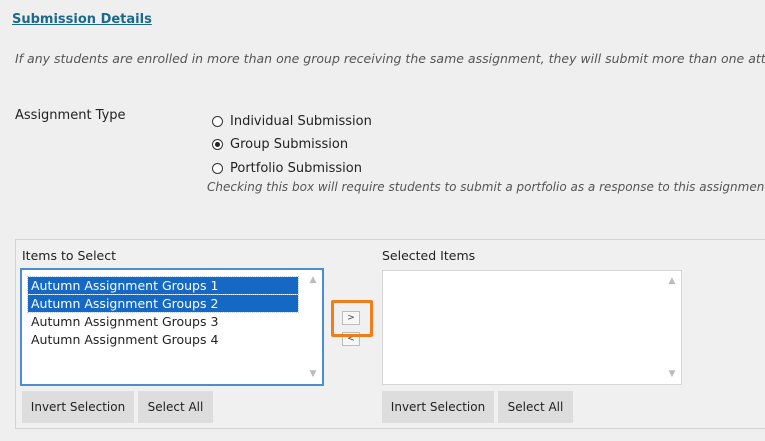 The height and width of the screenshot is (441, 765). Describe the element at coordinates (69, 255) in the screenshot. I see `items-to-select-label: Items to Select` at that location.